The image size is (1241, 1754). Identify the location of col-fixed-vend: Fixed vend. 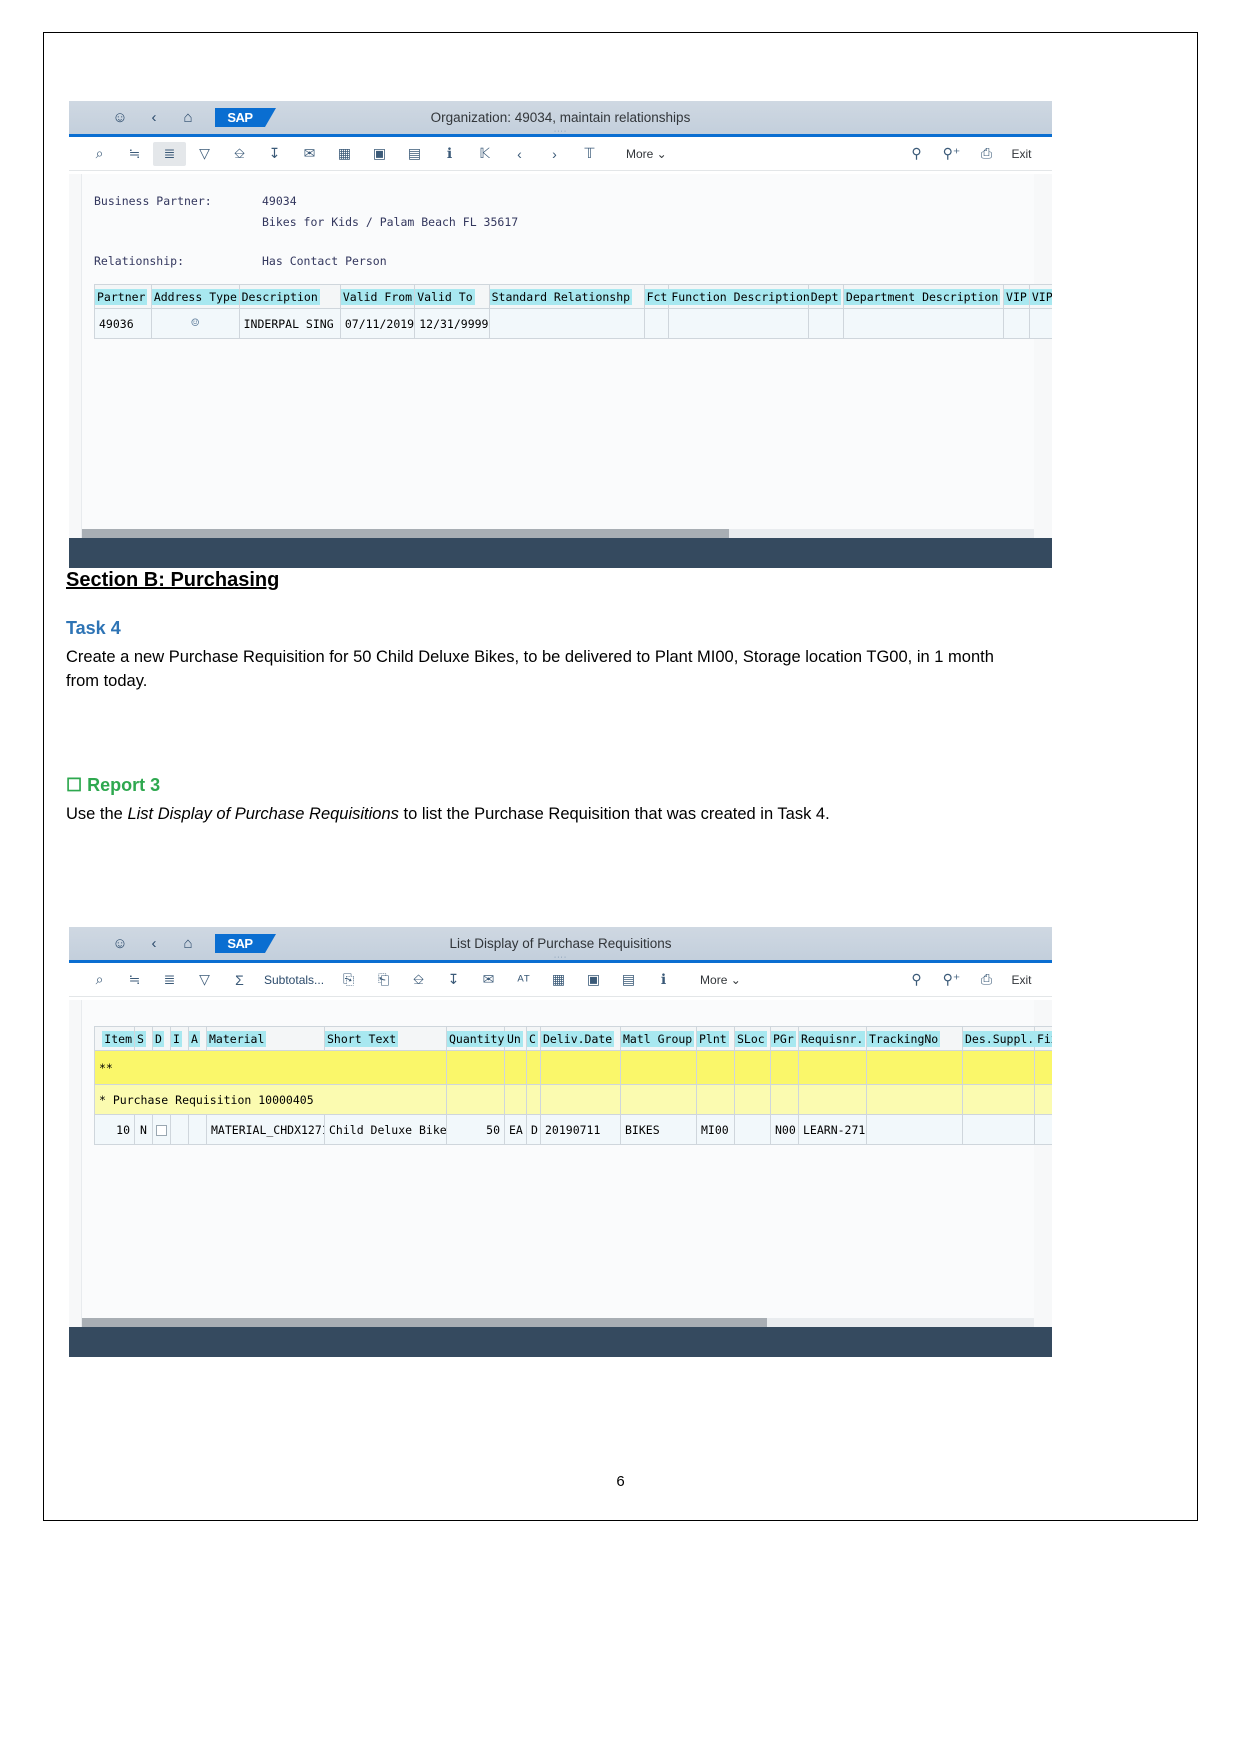
(1043, 1038).